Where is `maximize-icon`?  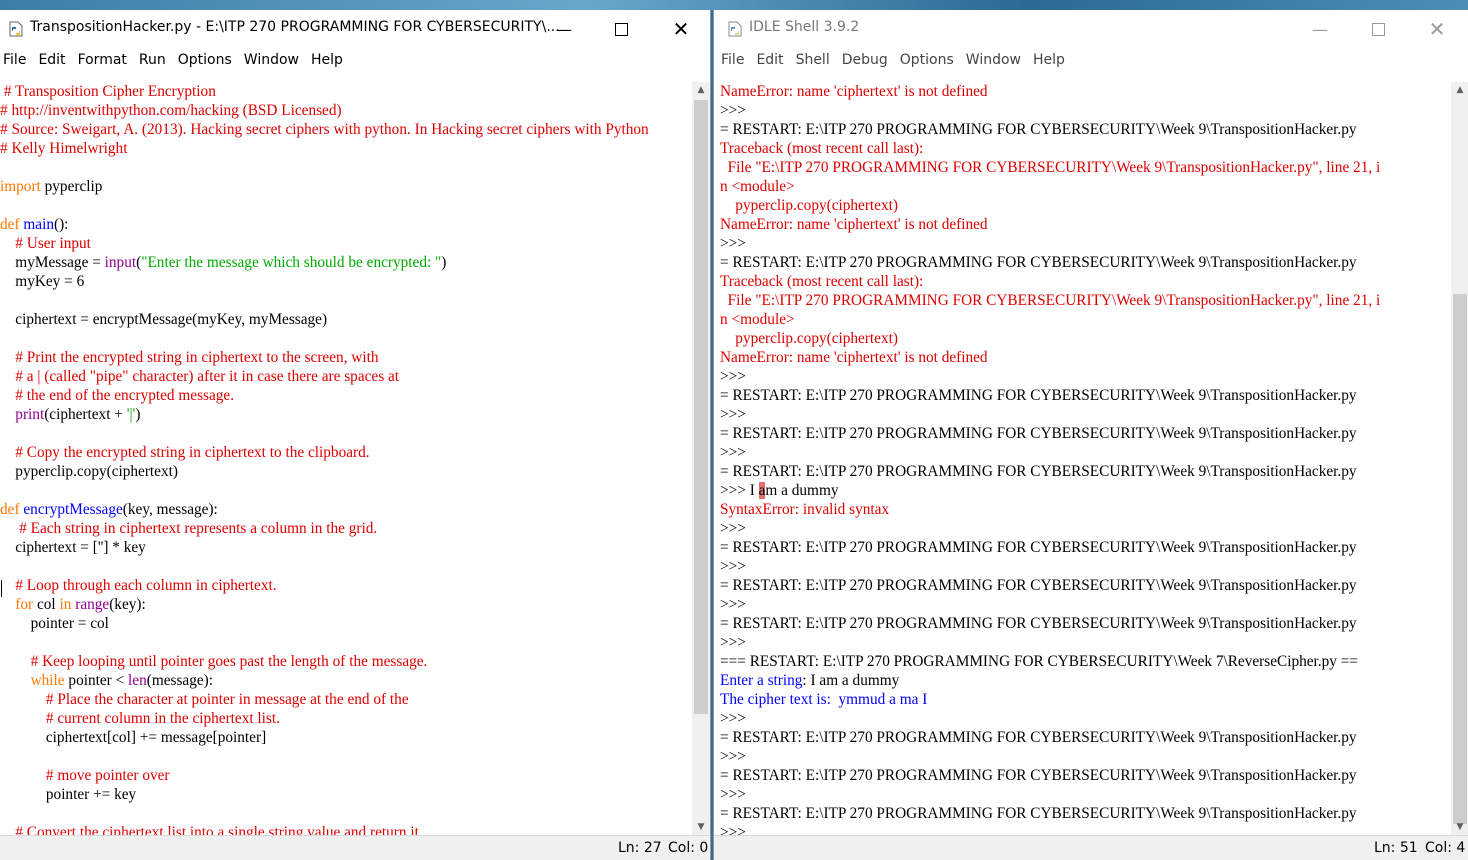
maximize-icon is located at coordinates (1378, 29).